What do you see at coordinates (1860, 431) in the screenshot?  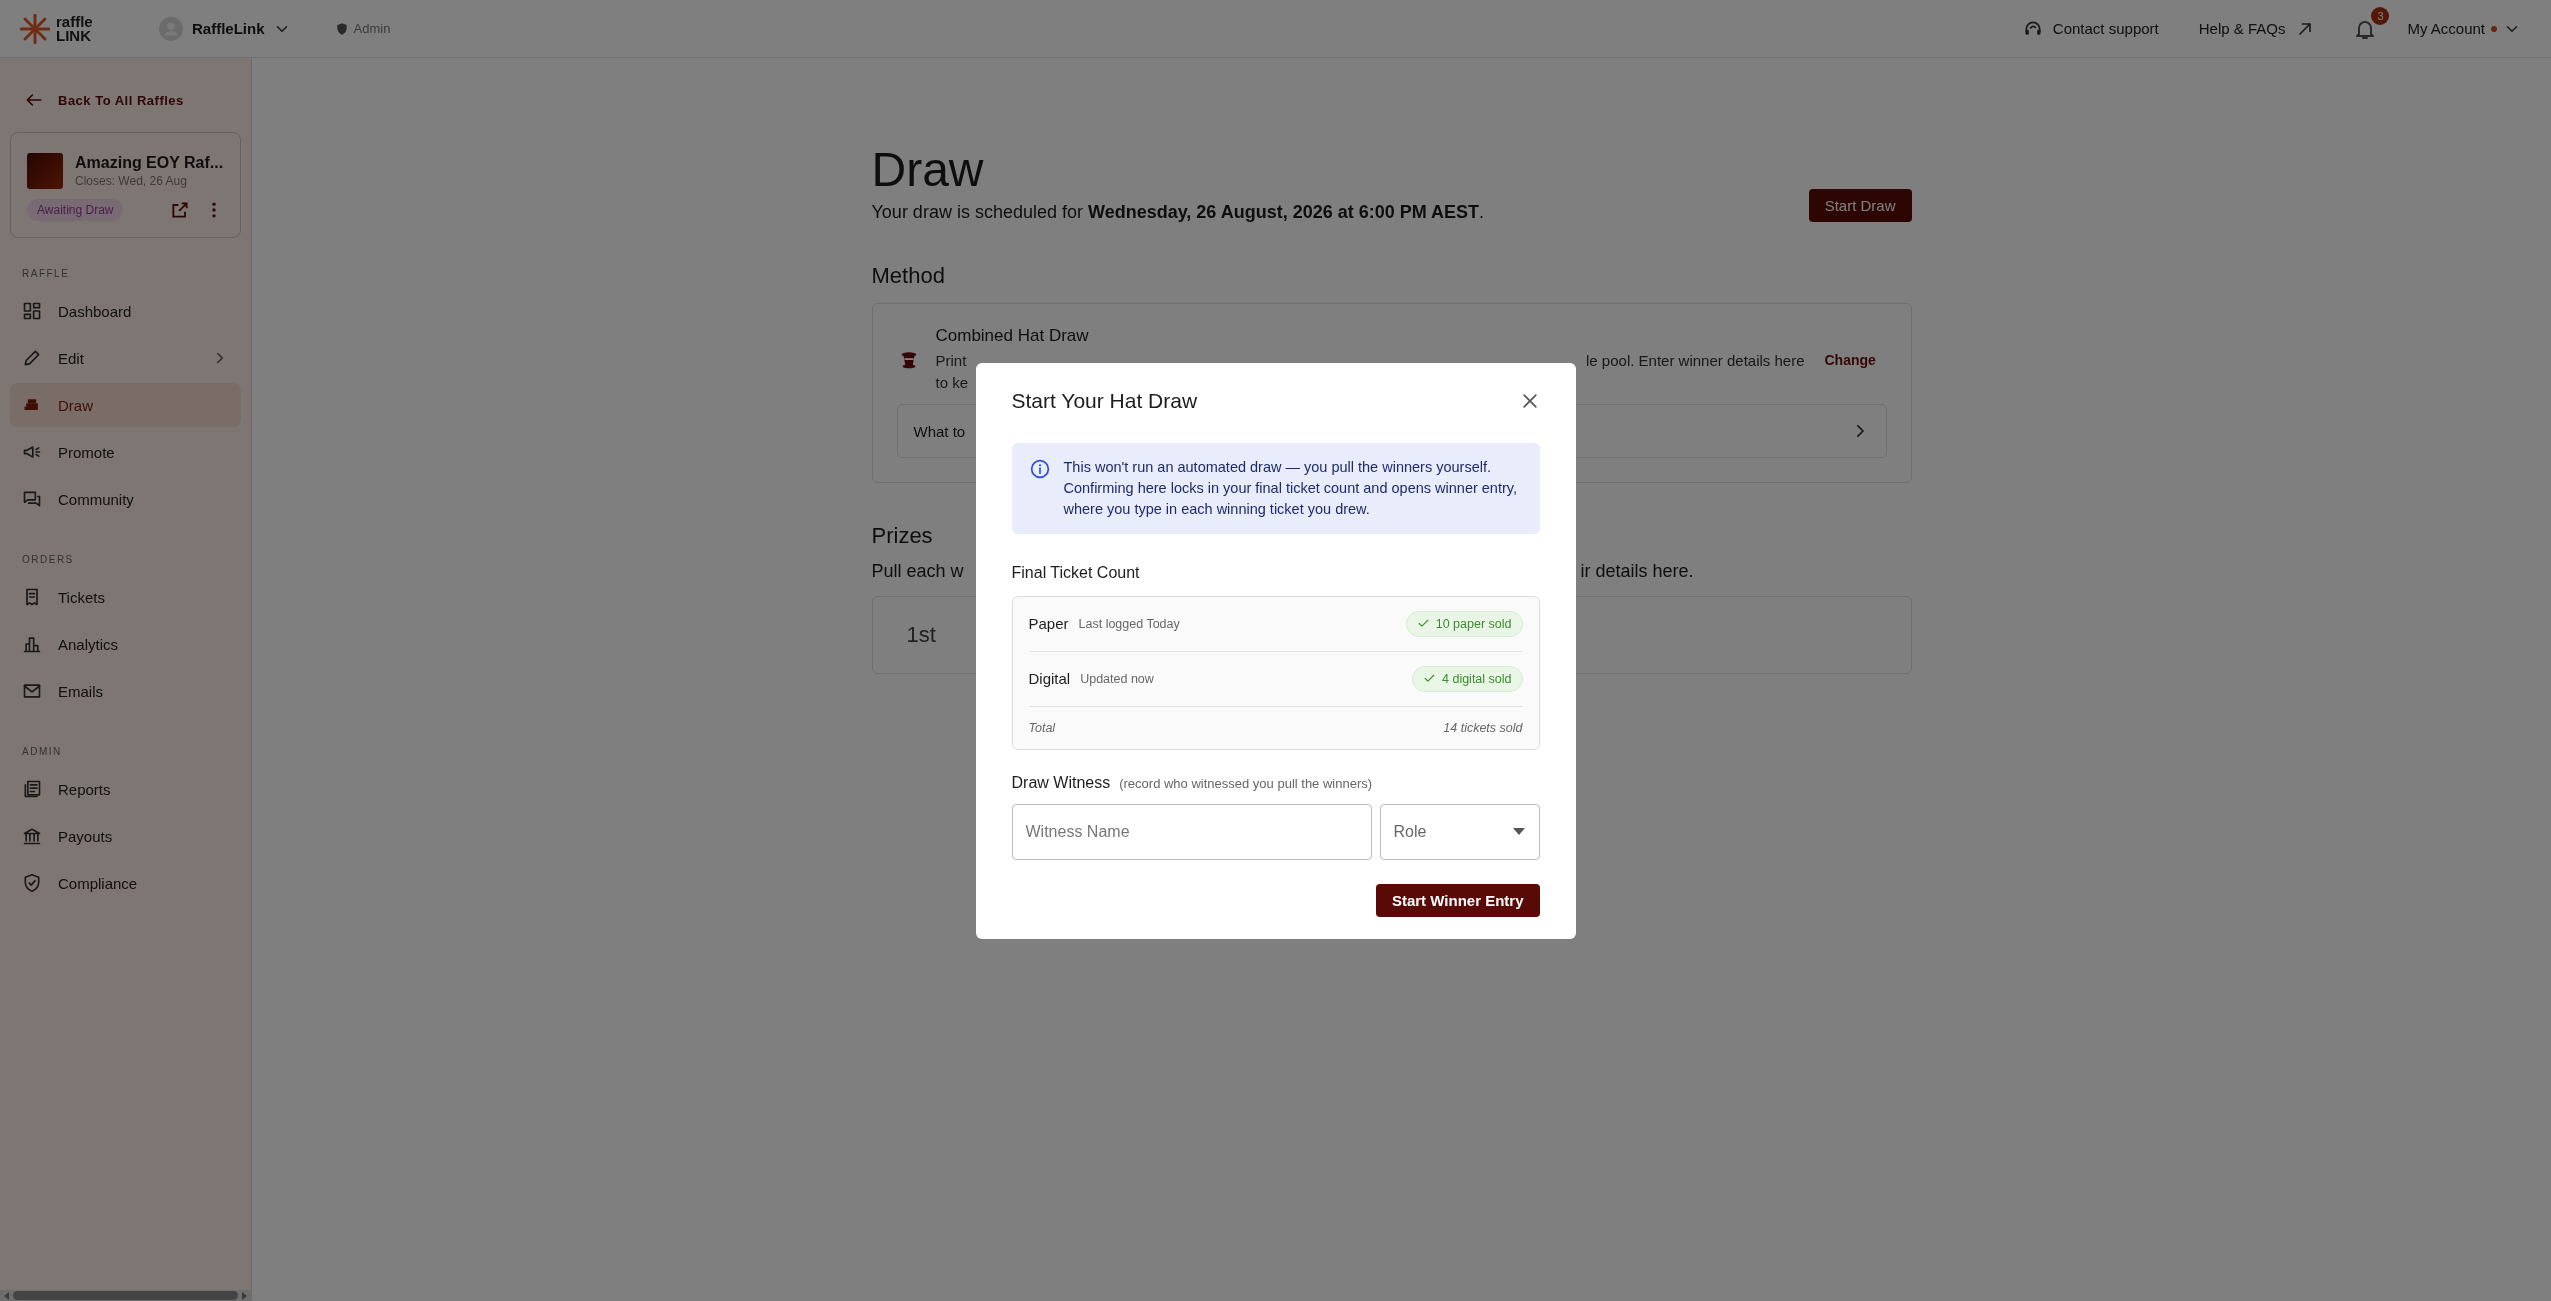 I see `chevron-right-icon` at bounding box center [1860, 431].